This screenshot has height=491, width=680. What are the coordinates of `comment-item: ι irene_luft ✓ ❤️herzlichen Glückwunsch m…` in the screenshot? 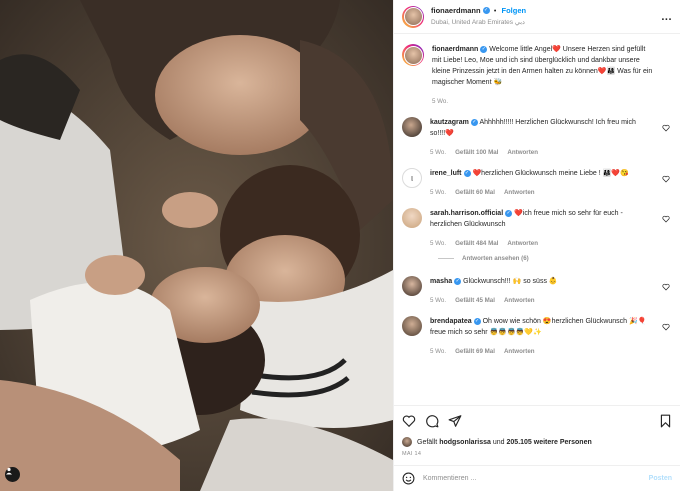 It's located at (537, 182).